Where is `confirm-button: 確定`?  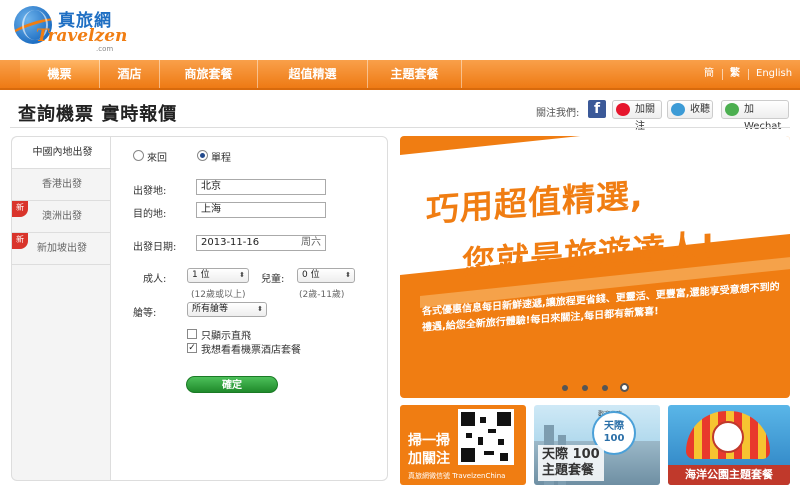 confirm-button: 確定 is located at coordinates (232, 384).